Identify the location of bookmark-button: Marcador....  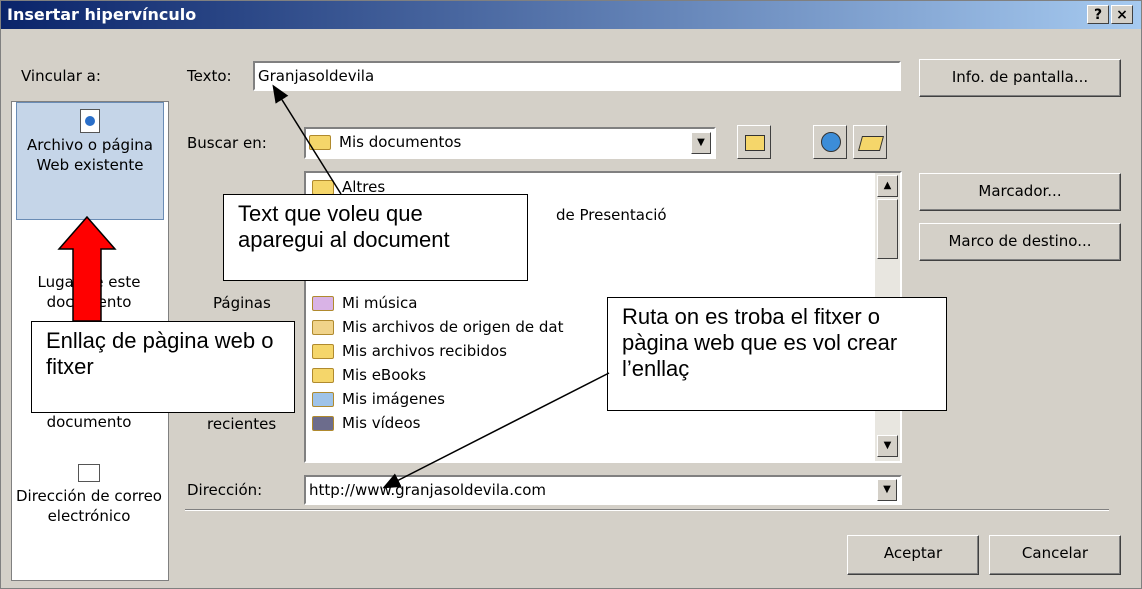
(1020, 192).